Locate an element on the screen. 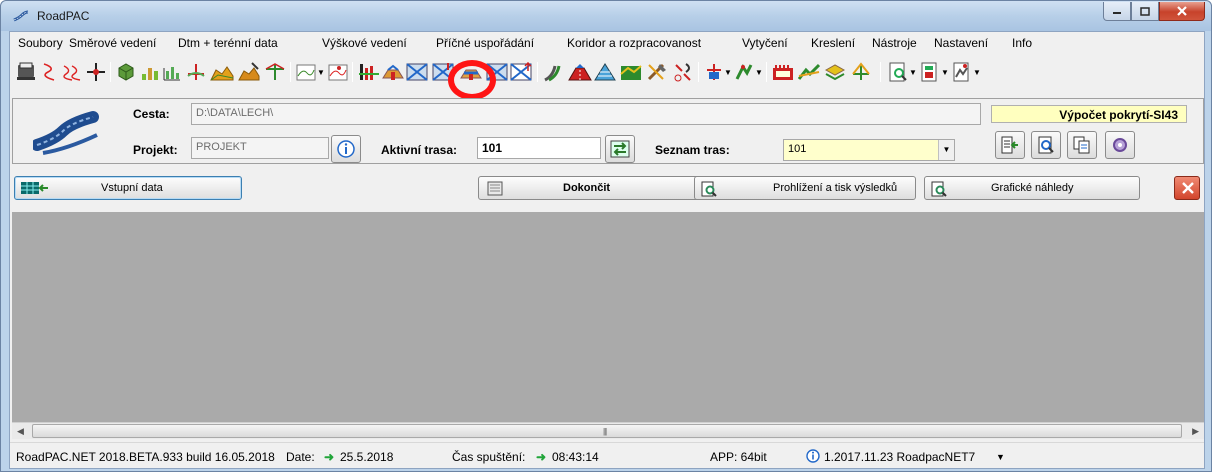 Image resolution: width=1212 pixels, height=472 pixels. horizontal-scrollbar: ◀ ||| ▶ is located at coordinates (608, 430).